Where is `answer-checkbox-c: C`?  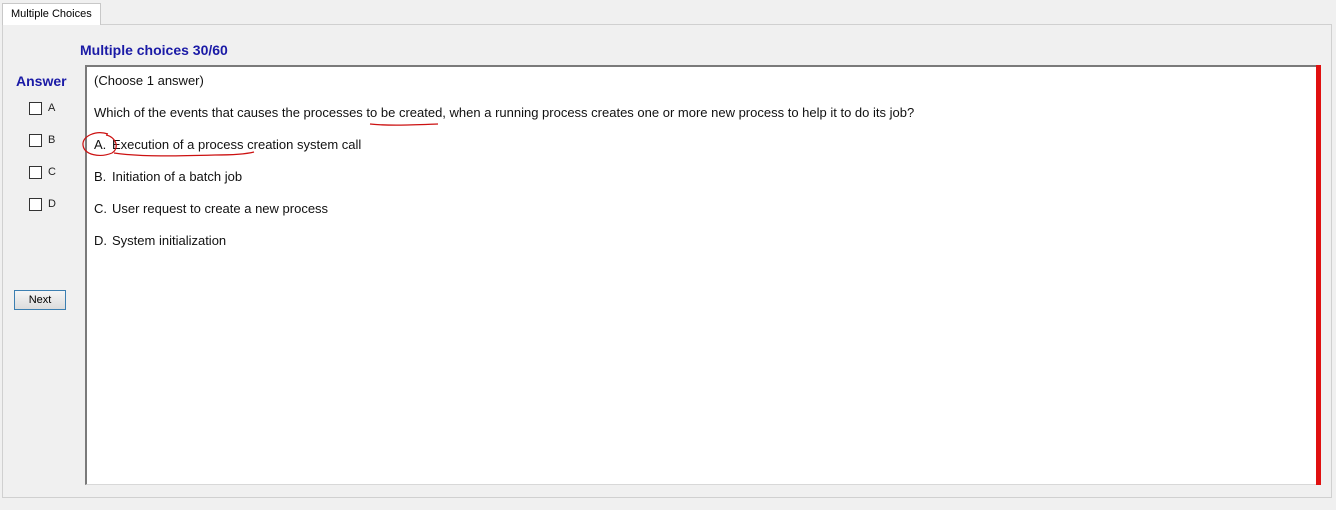 answer-checkbox-c: C is located at coordinates (42, 172).